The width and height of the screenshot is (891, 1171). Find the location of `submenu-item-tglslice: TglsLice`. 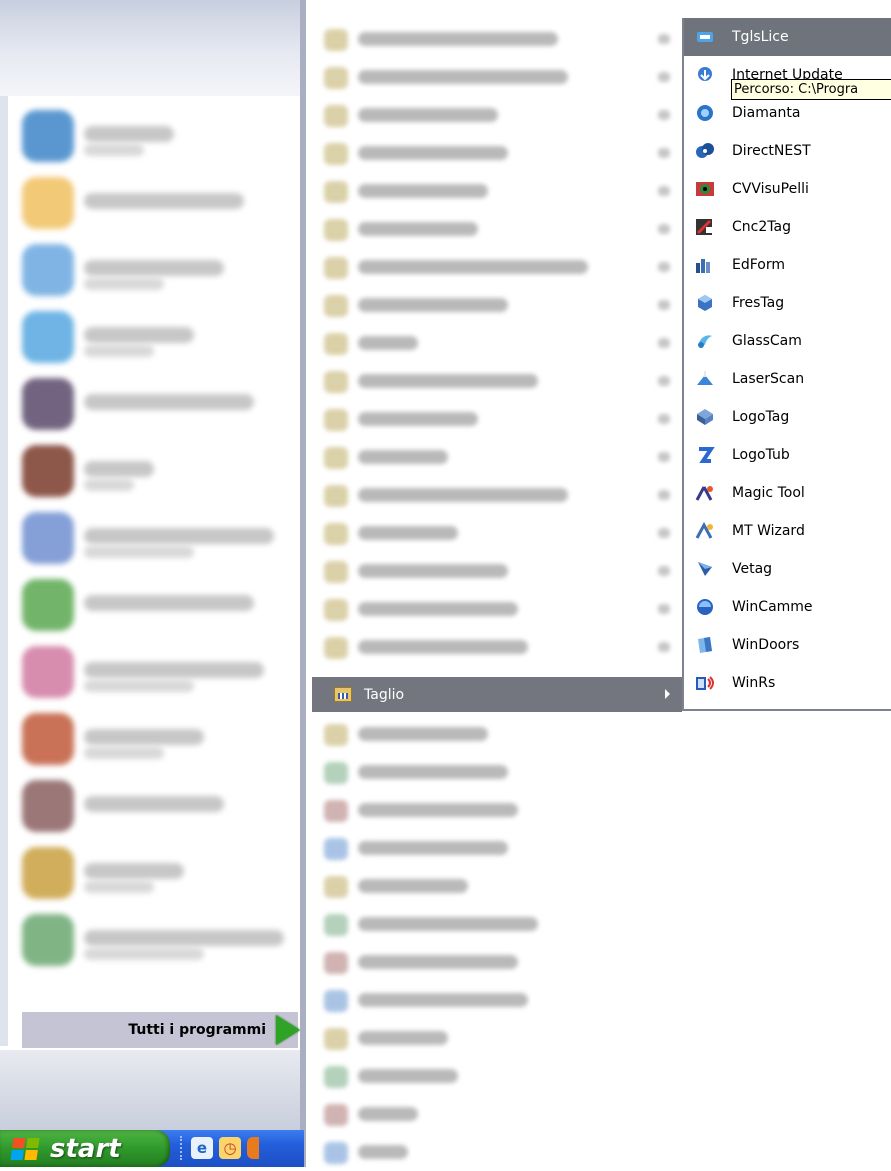

submenu-item-tglslice: TglsLice is located at coordinates (787, 37).